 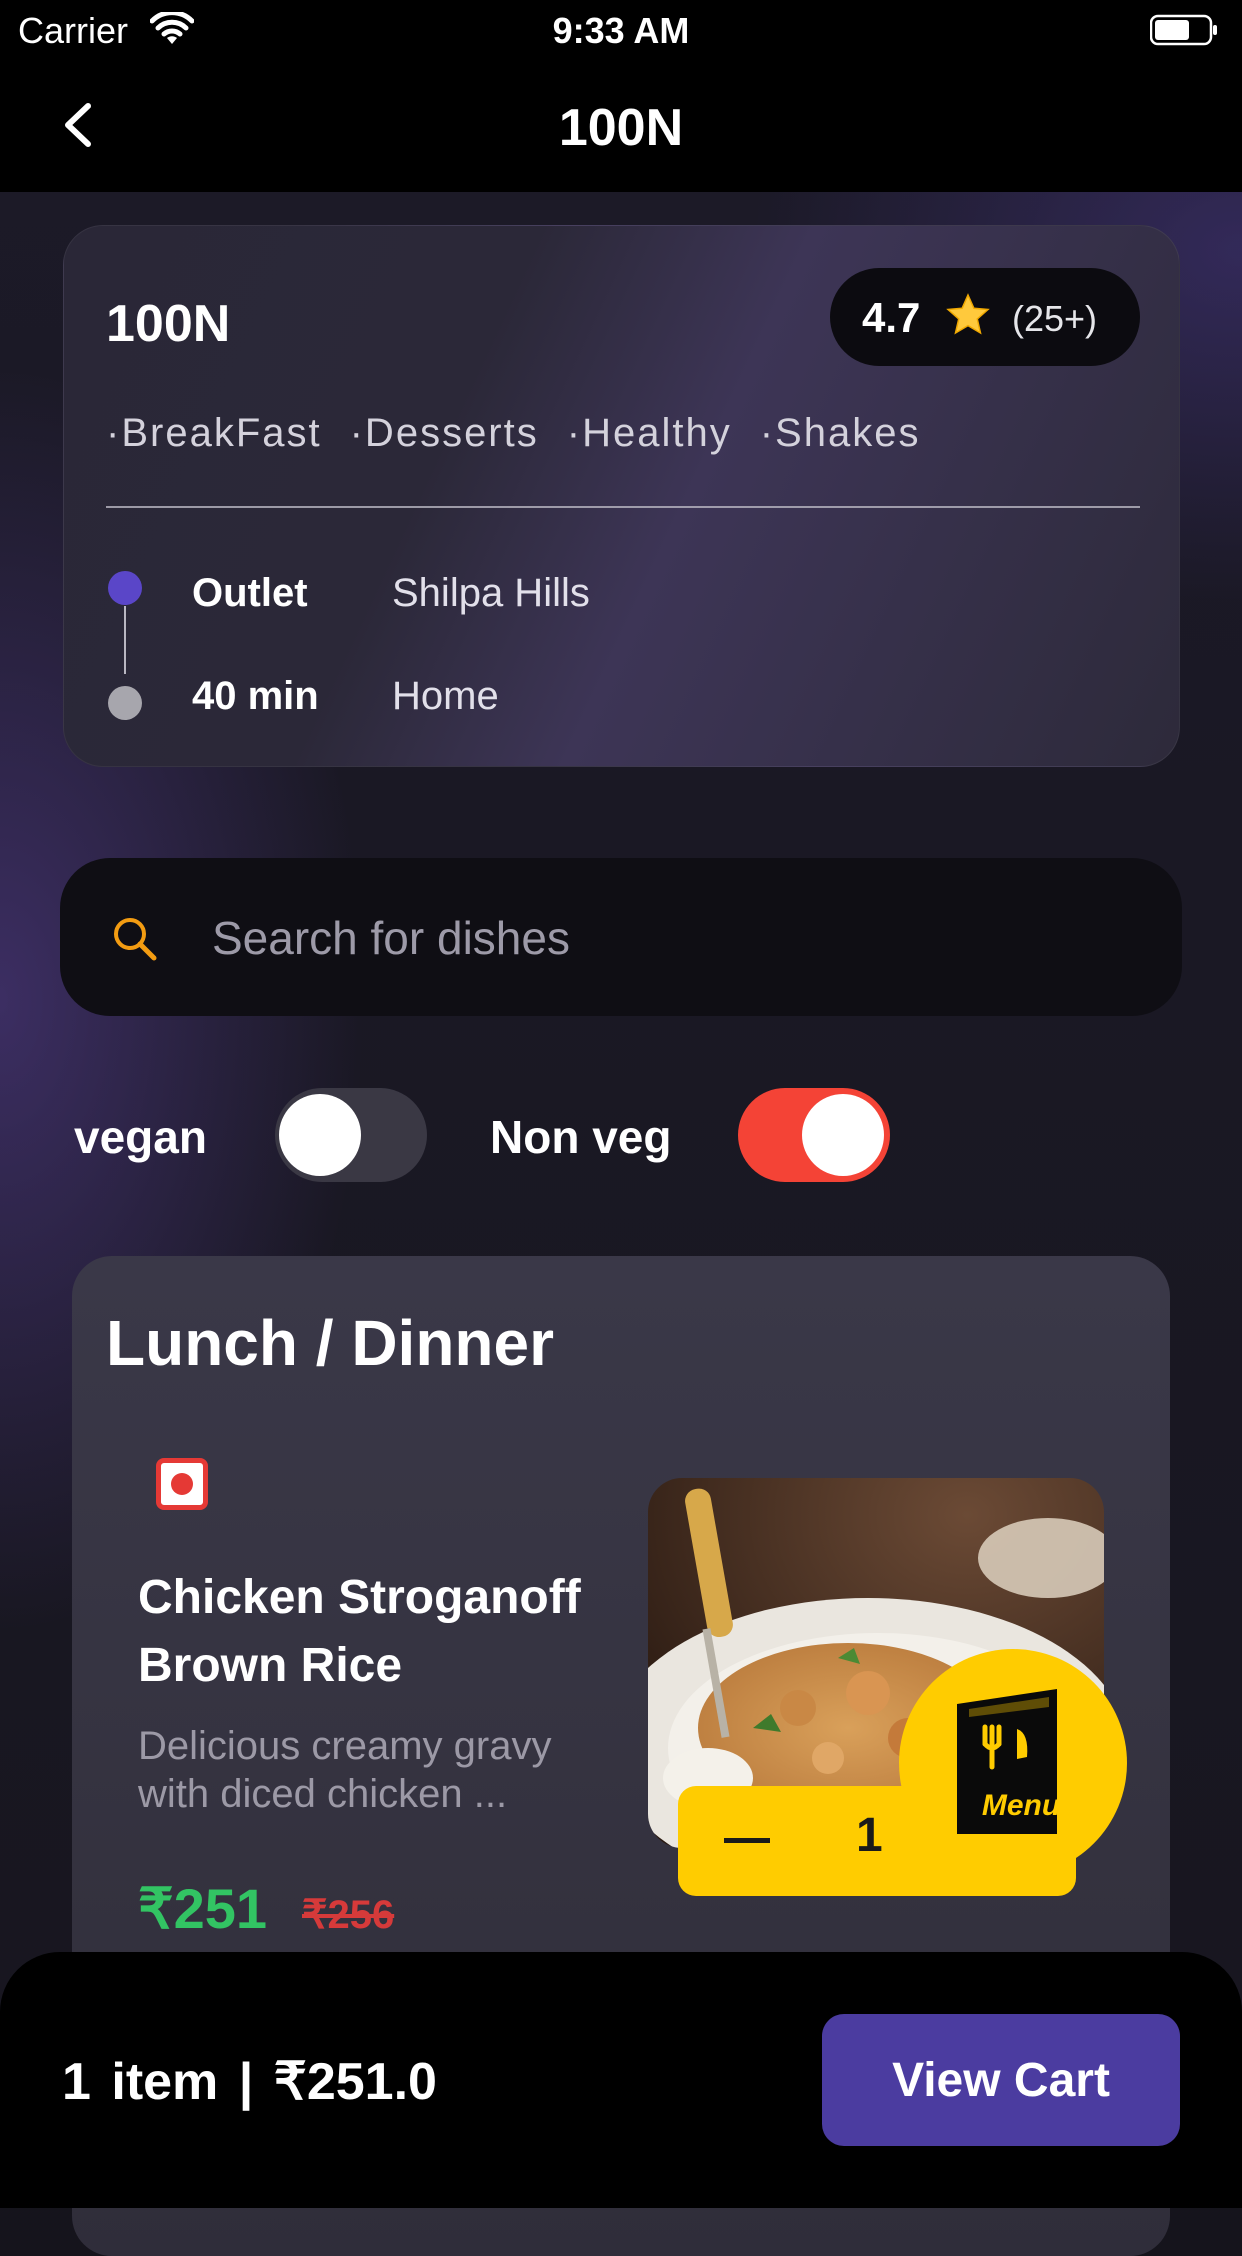 I want to click on dish-price: ₹251, so click(x=203, y=1908).